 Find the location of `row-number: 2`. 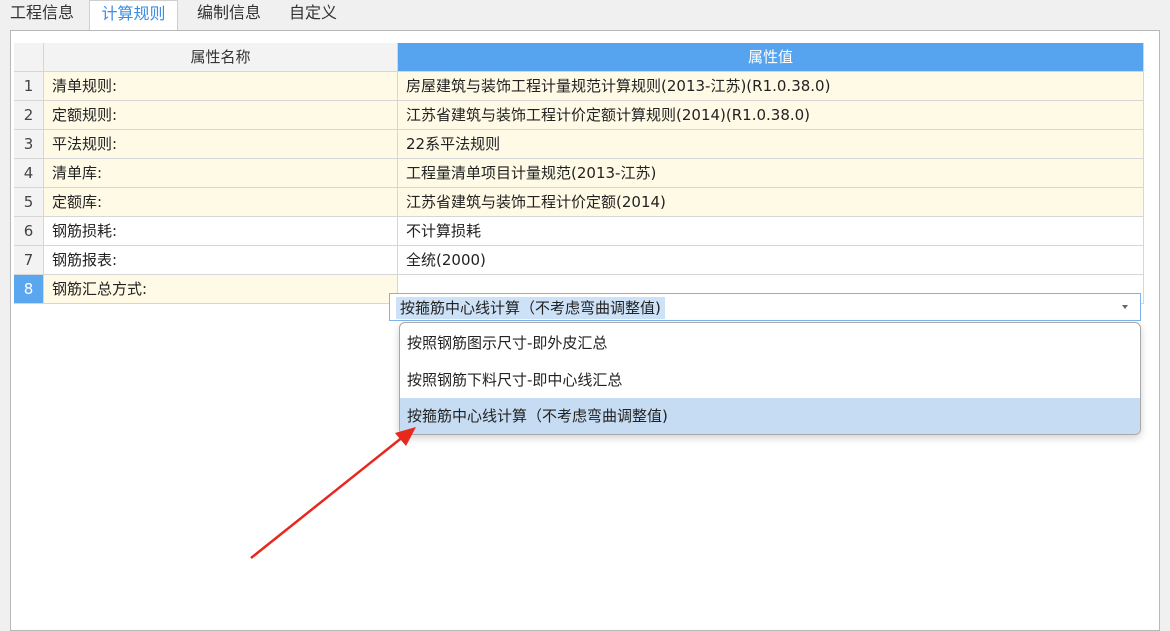

row-number: 2 is located at coordinates (29, 115).